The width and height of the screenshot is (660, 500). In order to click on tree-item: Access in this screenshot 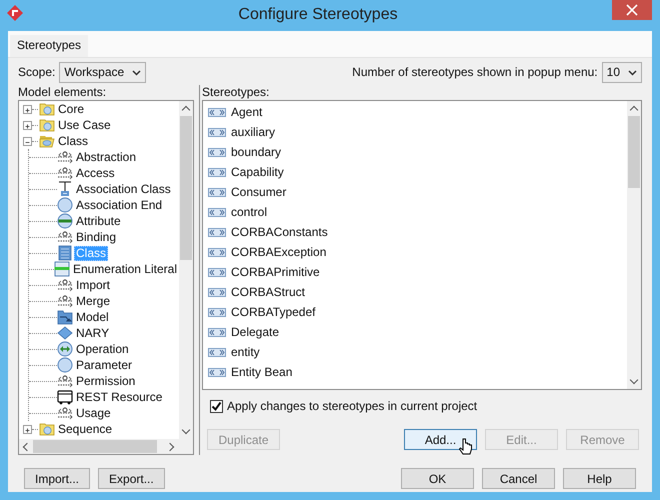, I will do `click(95, 173)`.